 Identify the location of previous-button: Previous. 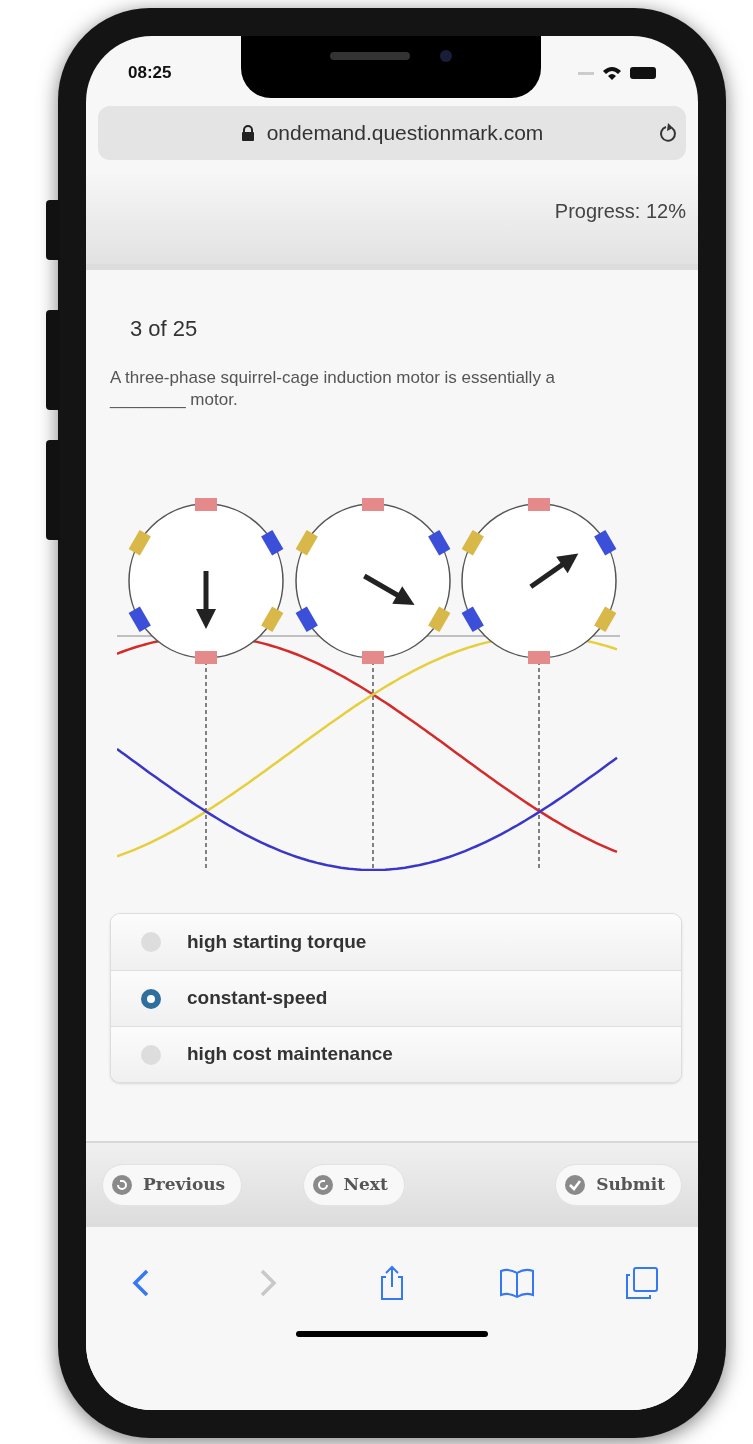
(172, 1185).